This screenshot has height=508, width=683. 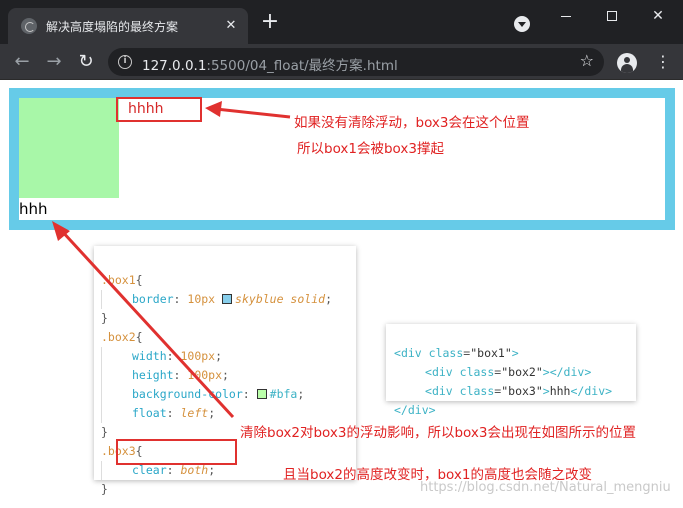 What do you see at coordinates (174, 66) in the screenshot?
I see `url-host: 127.0.0.1` at bounding box center [174, 66].